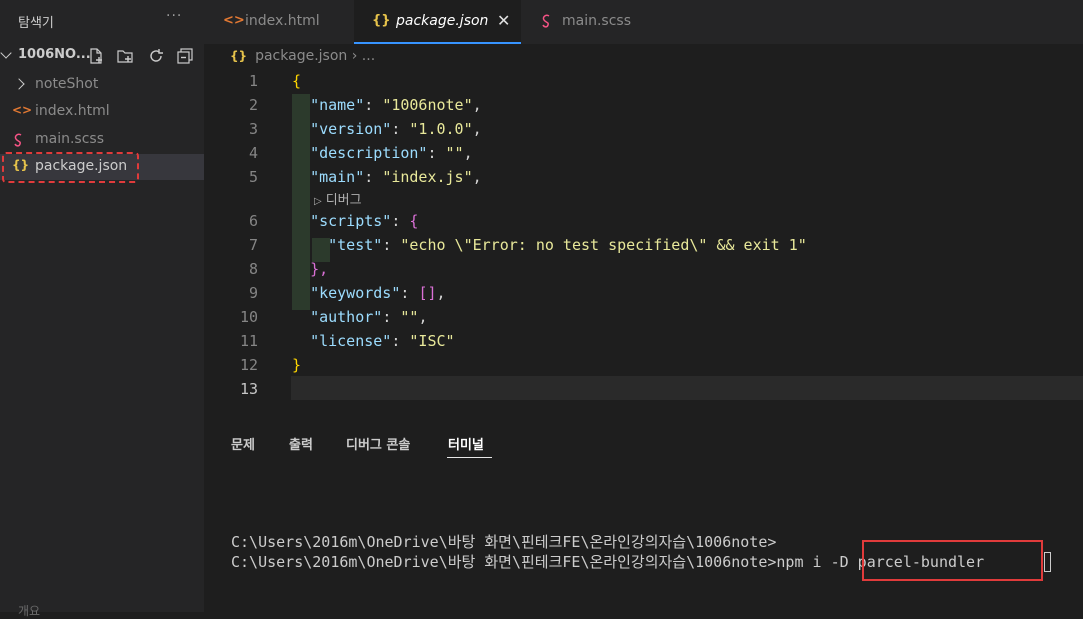  I want to click on tab-index-html: <> index.html, so click(279, 22).